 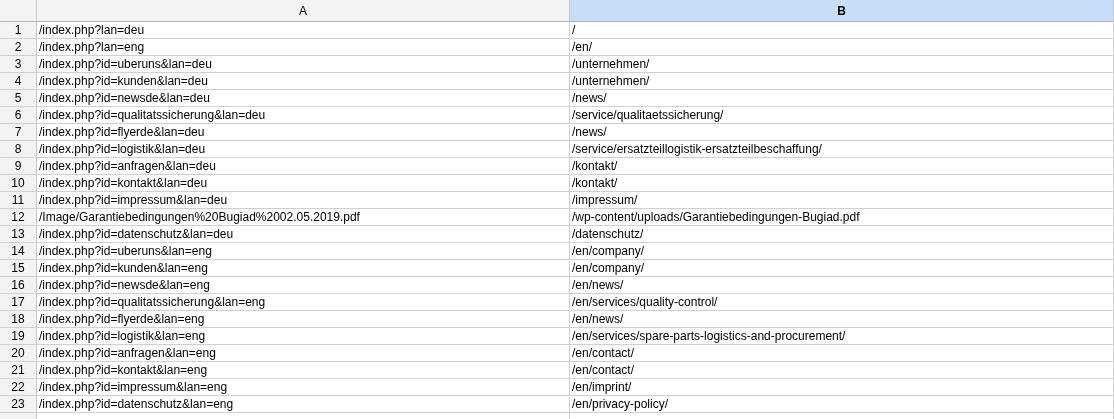 What do you see at coordinates (18, 115) in the screenshot?
I see `row-header: 6` at bounding box center [18, 115].